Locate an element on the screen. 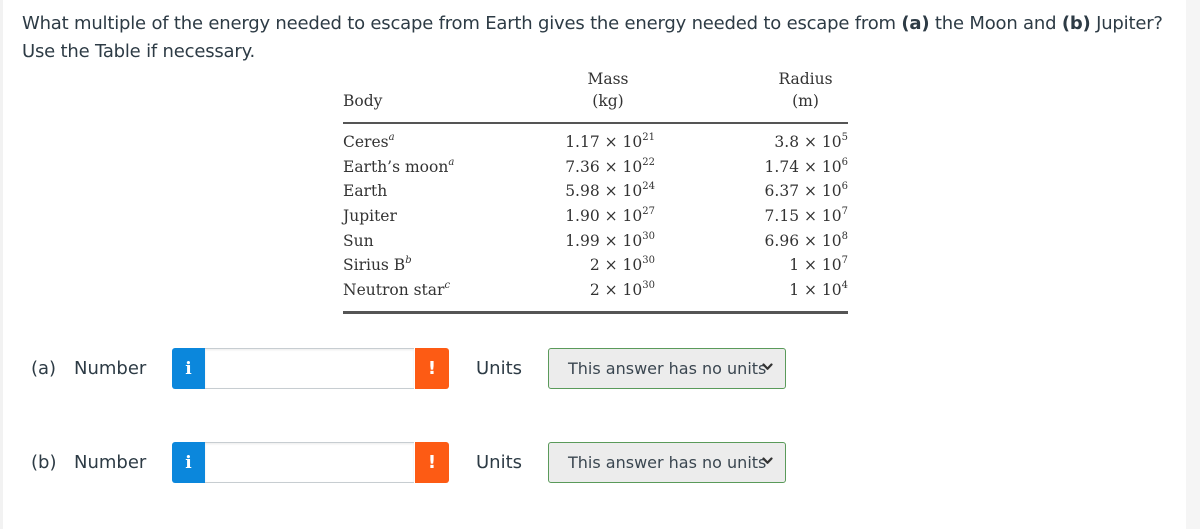 The height and width of the screenshot is (529, 1200). mass-mantissa: 7.36 × 10 is located at coordinates (604, 166).